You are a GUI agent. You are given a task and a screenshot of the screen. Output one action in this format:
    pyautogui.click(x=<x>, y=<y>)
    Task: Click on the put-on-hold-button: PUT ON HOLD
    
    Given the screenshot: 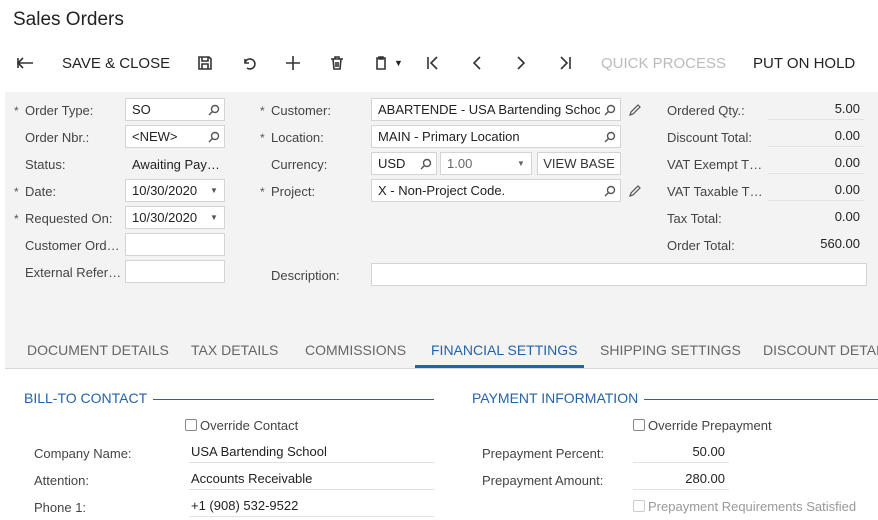 What is the action you would take?
    pyautogui.click(x=804, y=63)
    